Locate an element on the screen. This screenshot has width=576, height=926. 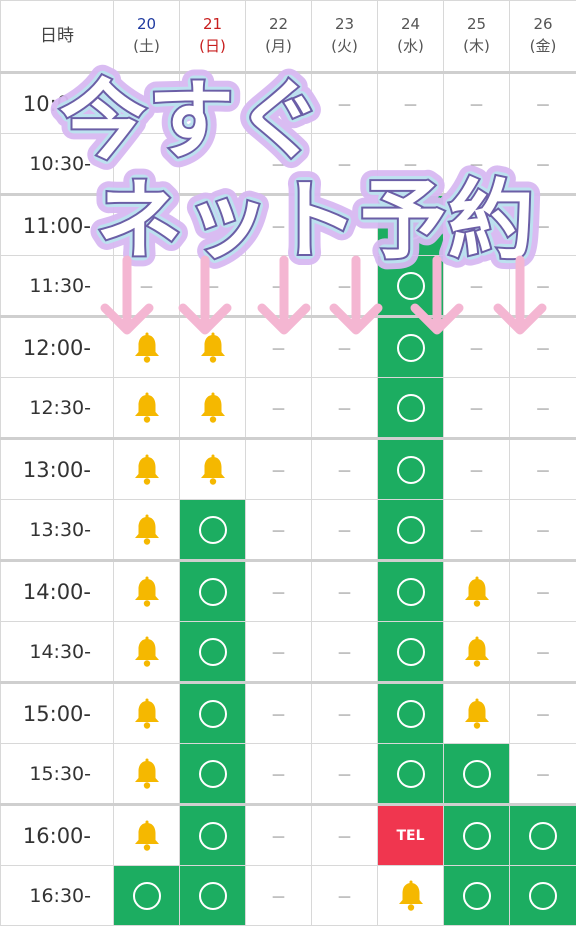
time-label: 13:30- is located at coordinates (57, 530).